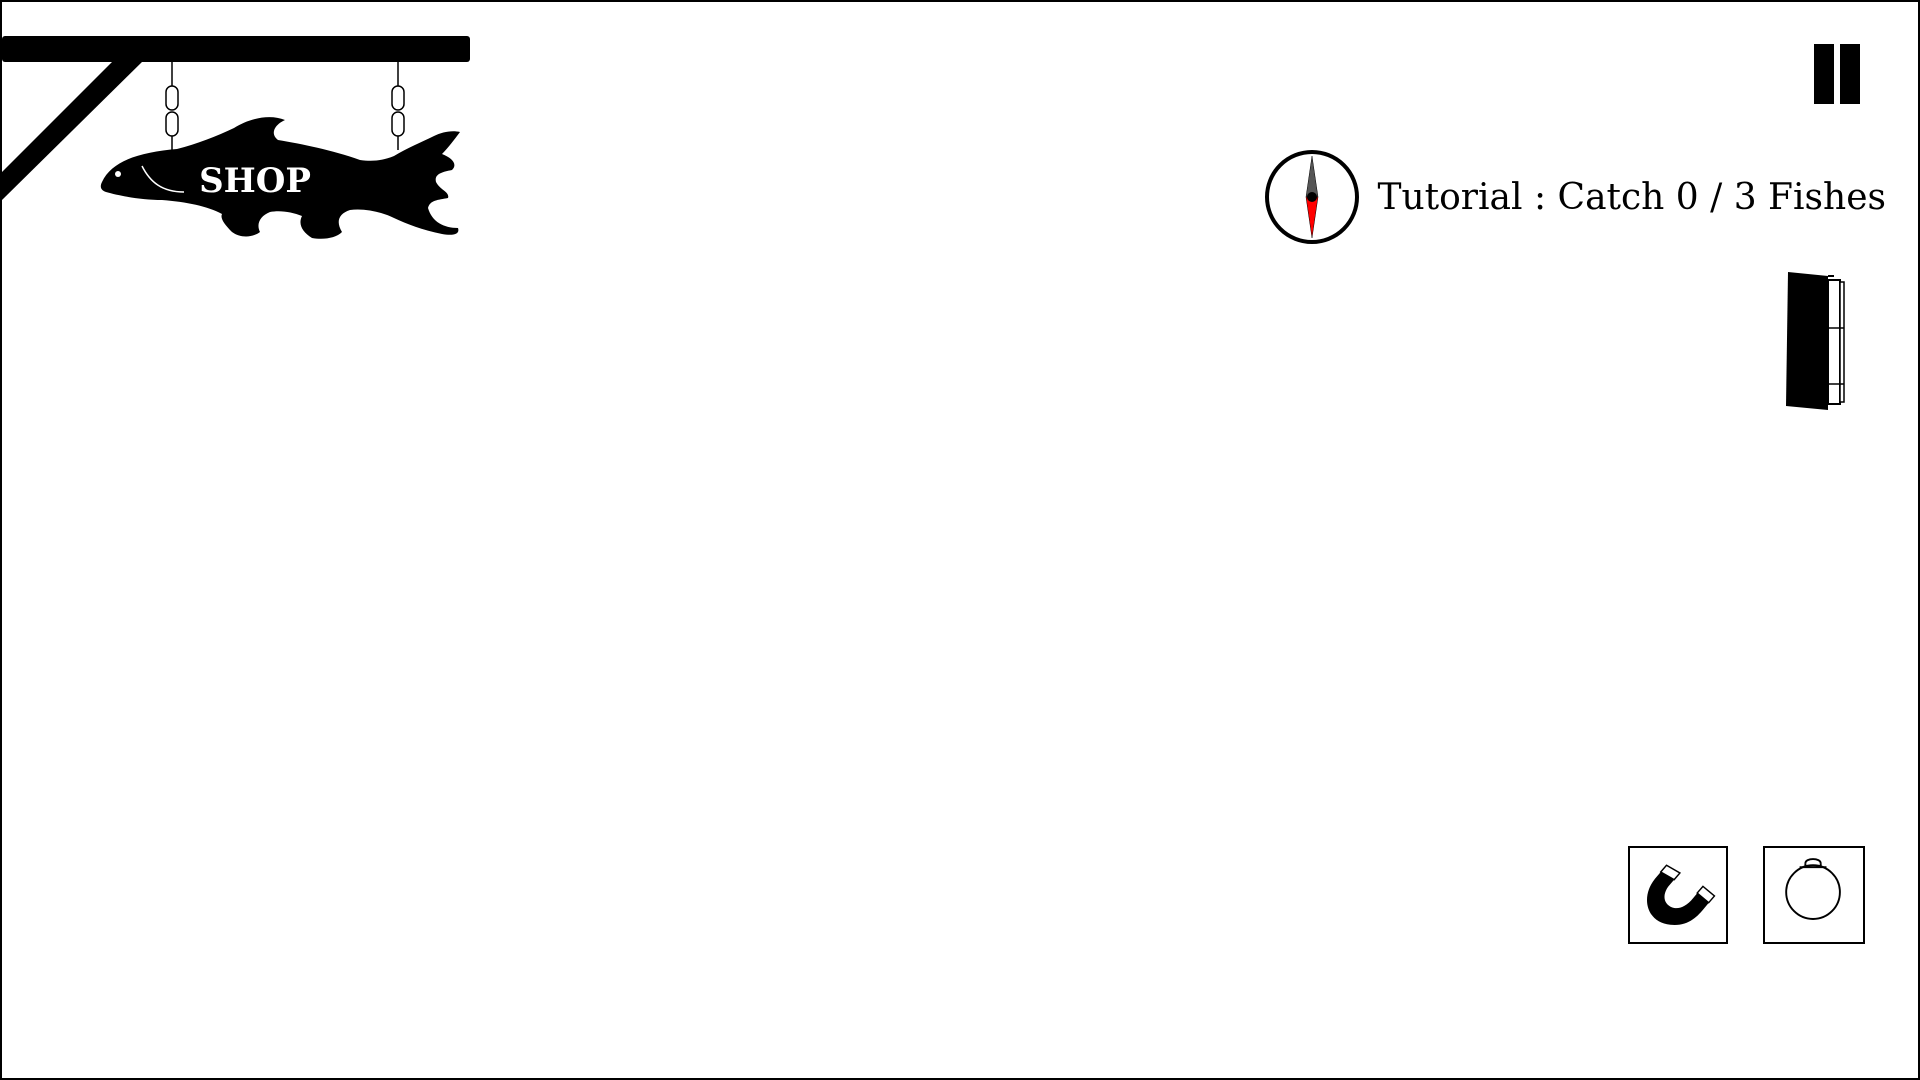  I want to click on magnet-icon, so click(1681, 894).